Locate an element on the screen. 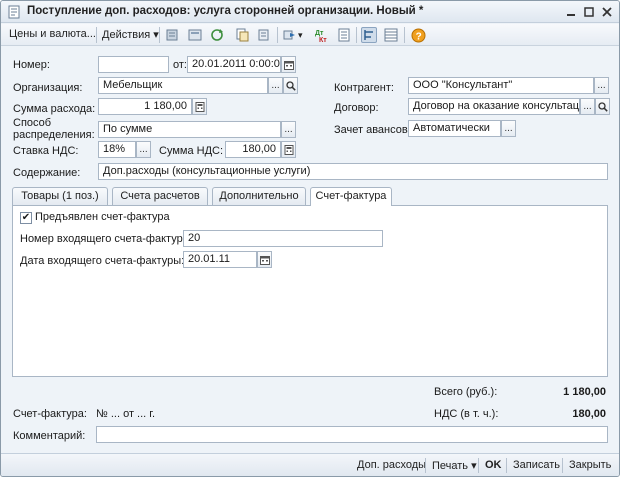 This screenshot has height=477, width=620. minimize-icon is located at coordinates (571, 12).